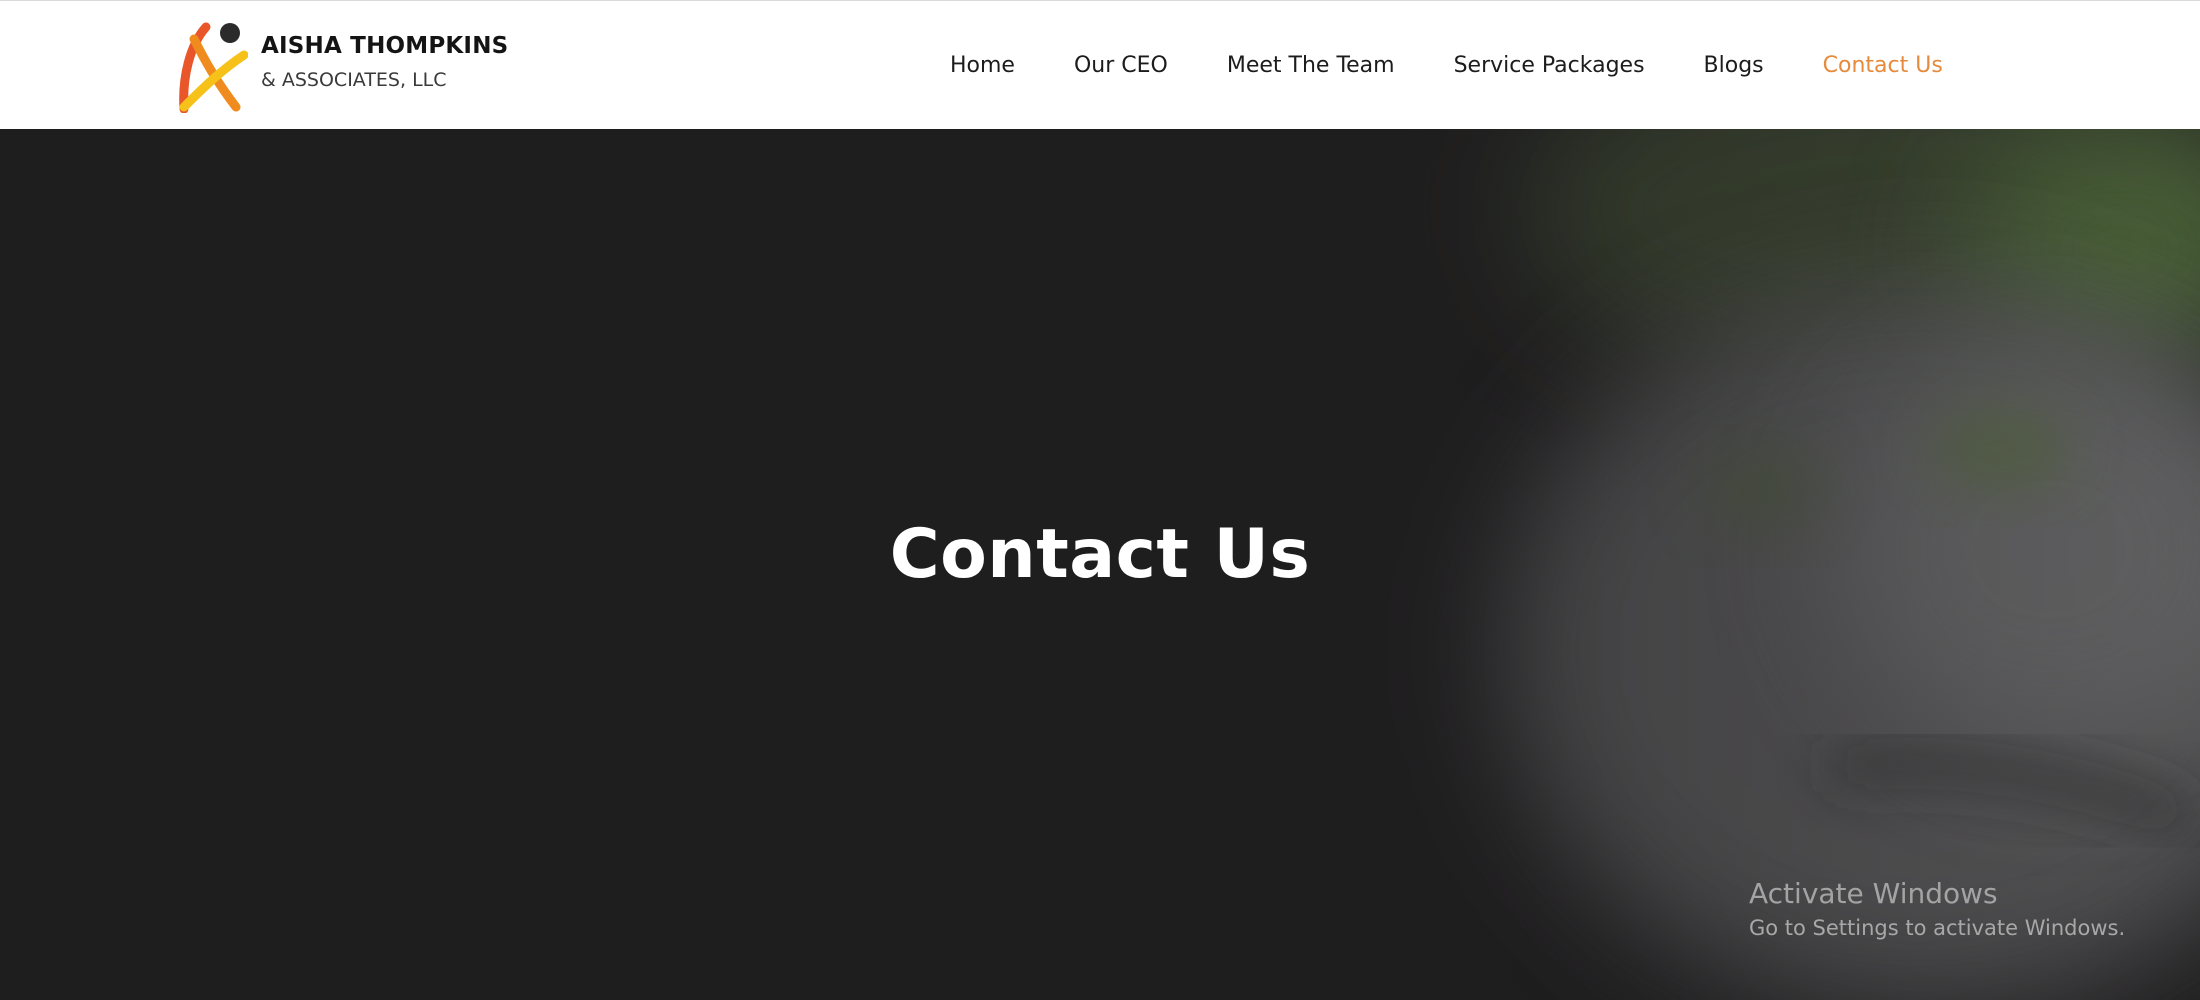 This screenshot has height=1000, width=2200. I want to click on logo-icon, so click(213, 67).